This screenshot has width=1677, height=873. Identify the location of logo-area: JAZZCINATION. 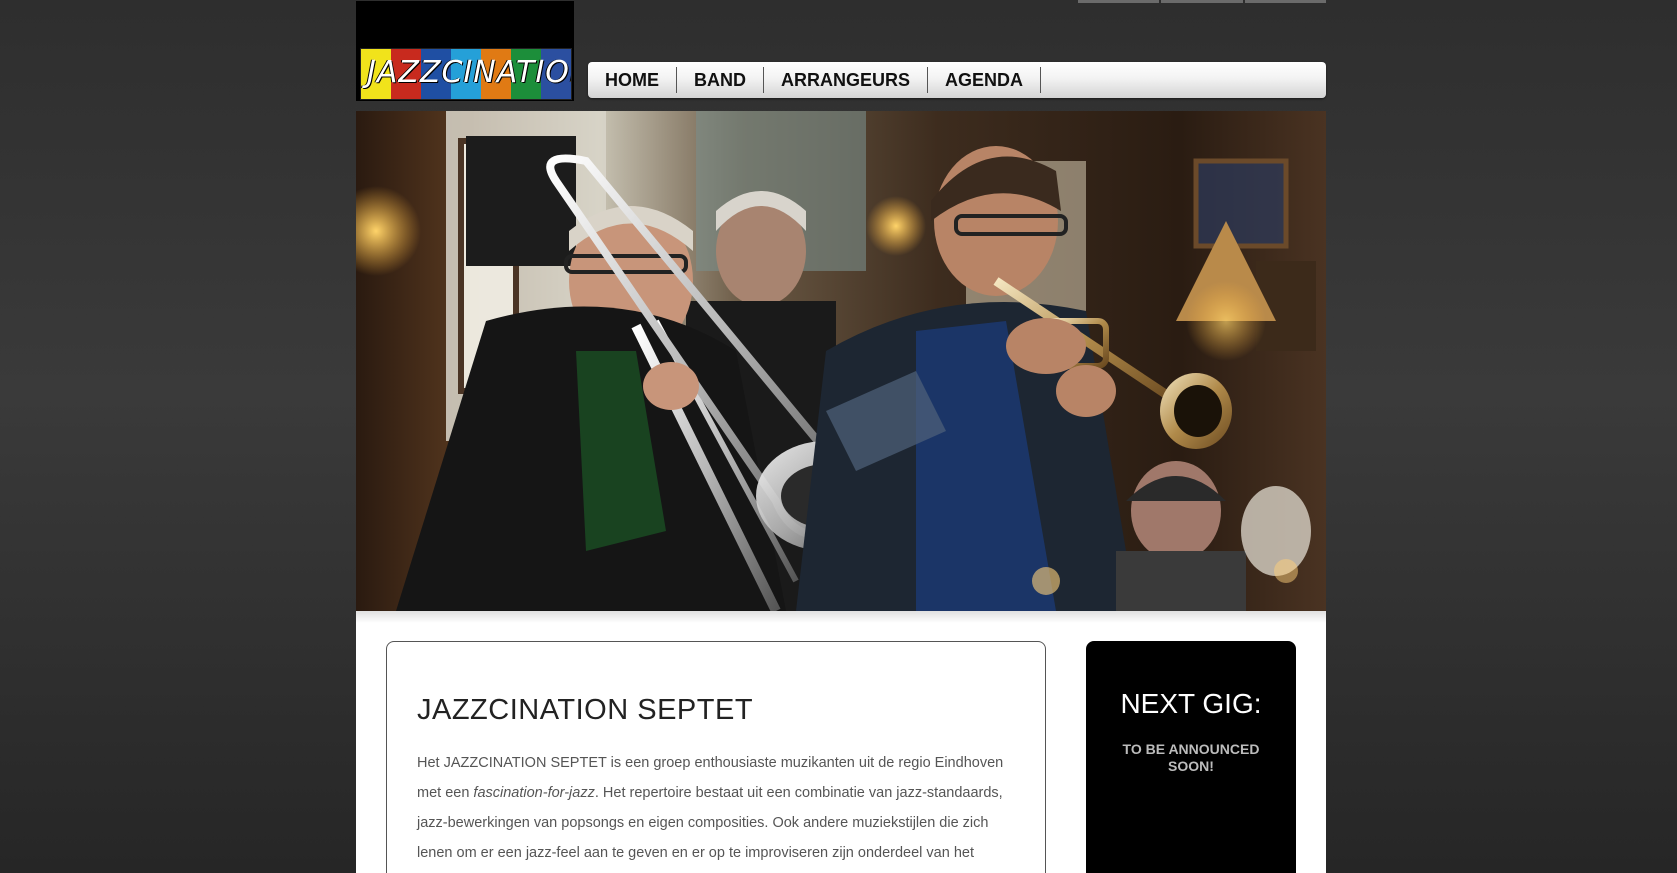
(465, 51).